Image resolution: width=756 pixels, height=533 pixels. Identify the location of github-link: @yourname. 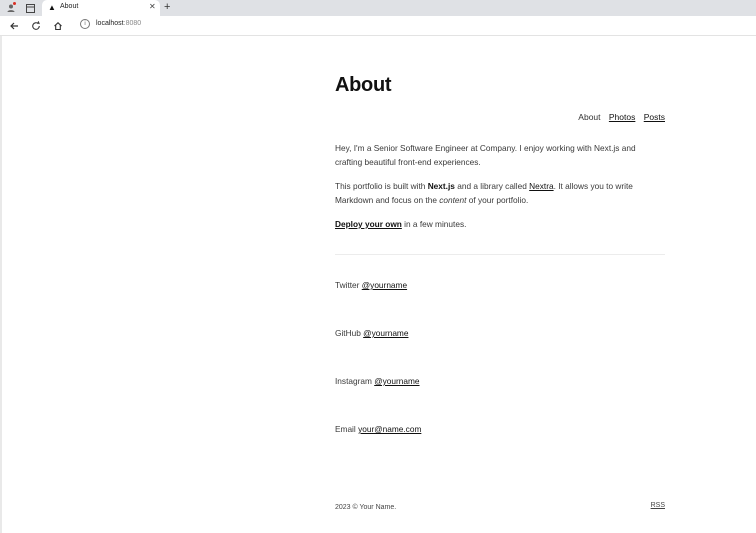
(385, 333).